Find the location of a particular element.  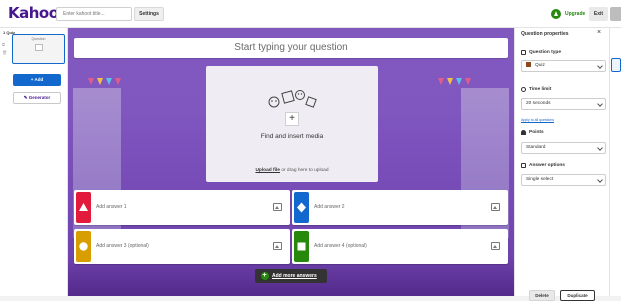

slide-thumbnail-image-icon is located at coordinates (39, 47).